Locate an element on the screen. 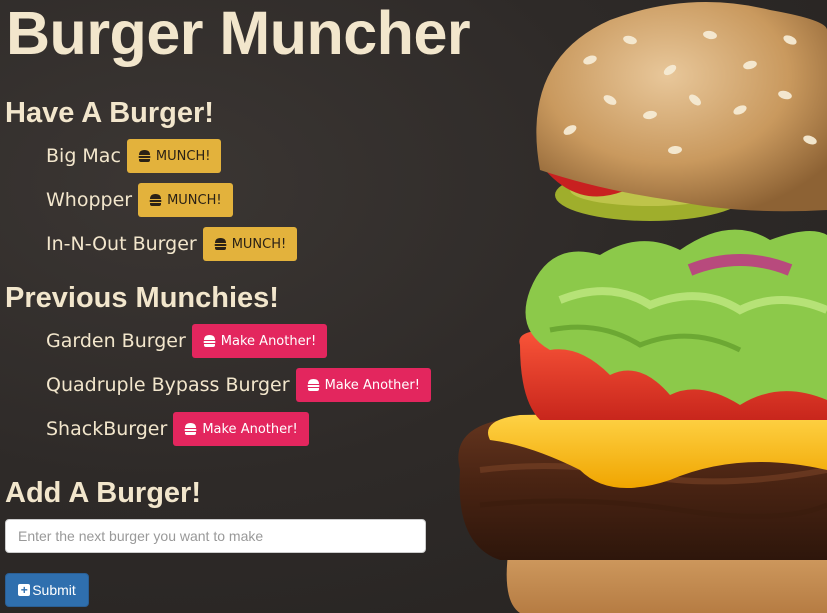  burger-name: Quadruple Bypass Burger is located at coordinates (168, 385).